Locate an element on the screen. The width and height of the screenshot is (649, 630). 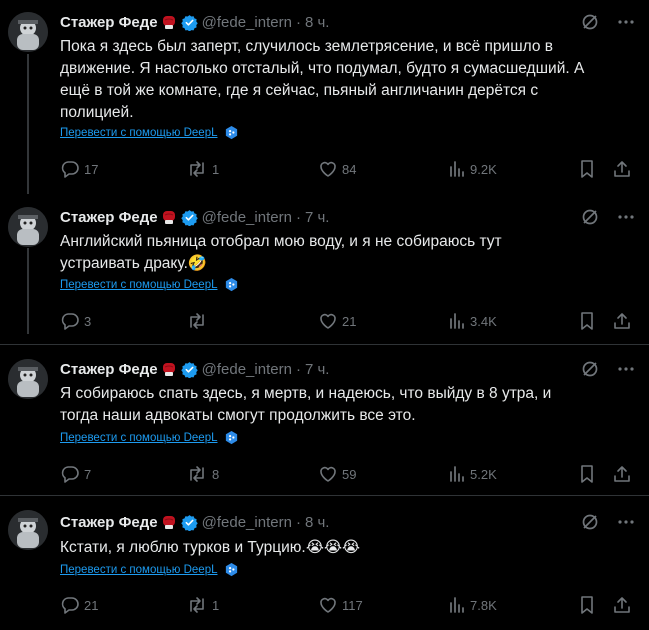
tweet-header: Стажер Феде @fede_intern · 8 ч. is located at coordinates (194, 522).